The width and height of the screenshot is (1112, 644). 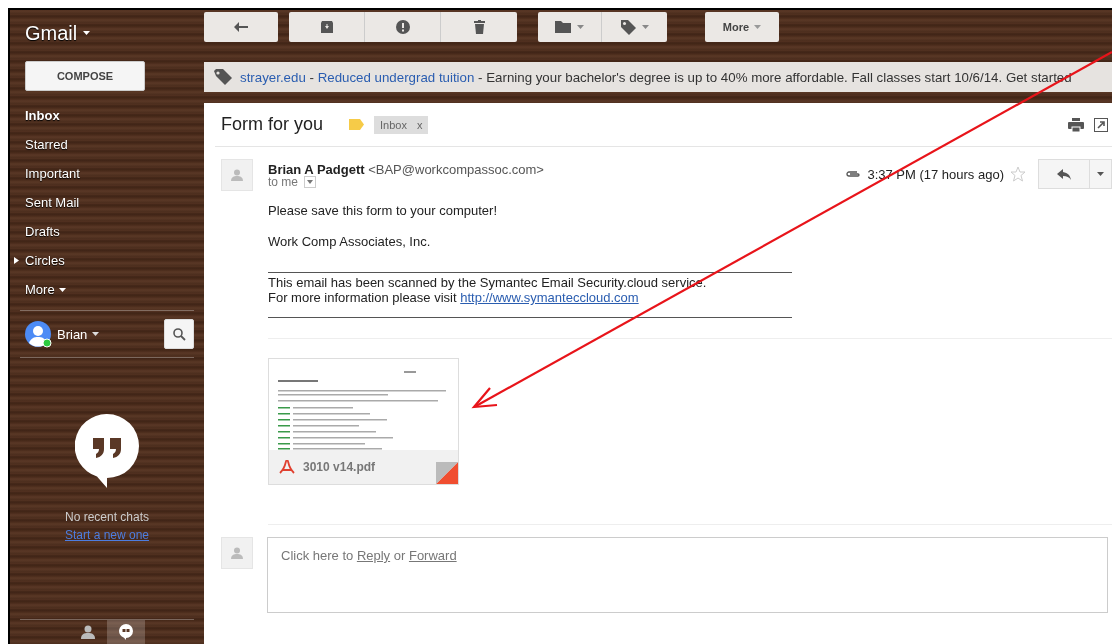 I want to click on hangouts-tab, so click(x=126, y=632).